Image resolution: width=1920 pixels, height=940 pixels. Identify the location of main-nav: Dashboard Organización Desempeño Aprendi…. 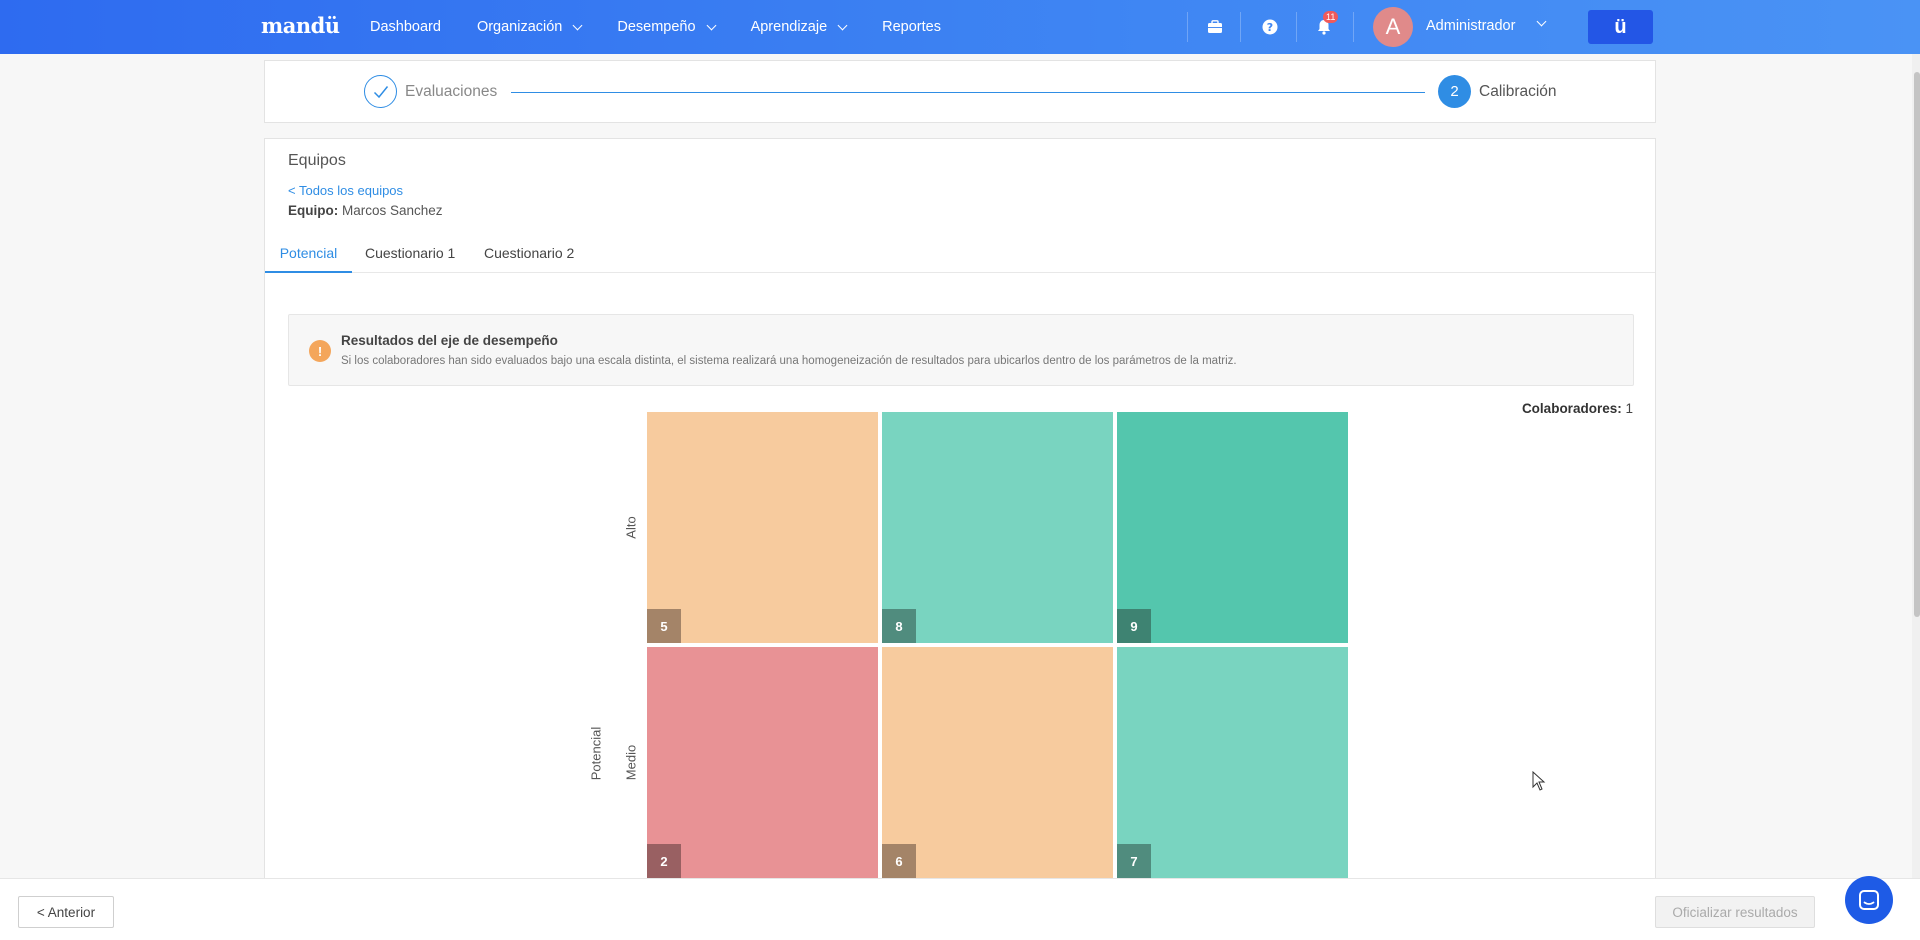
(655, 27).